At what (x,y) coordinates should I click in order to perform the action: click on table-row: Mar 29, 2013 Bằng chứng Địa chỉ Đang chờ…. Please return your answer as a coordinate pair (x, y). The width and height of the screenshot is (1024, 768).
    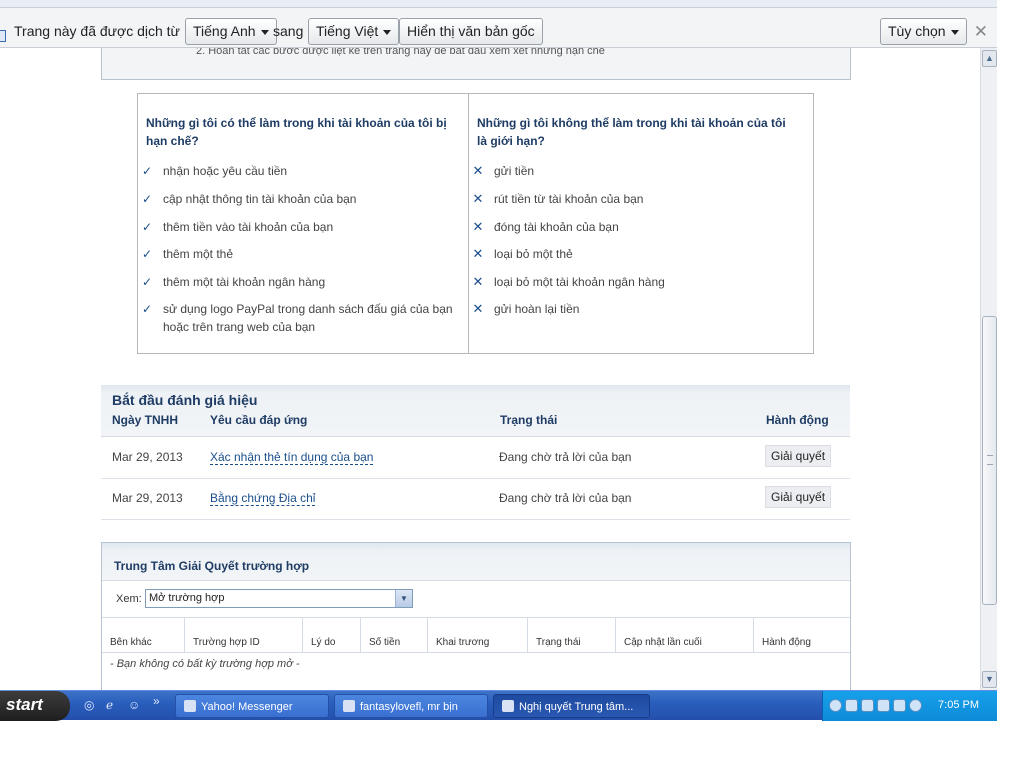
    Looking at the image, I should click on (475, 499).